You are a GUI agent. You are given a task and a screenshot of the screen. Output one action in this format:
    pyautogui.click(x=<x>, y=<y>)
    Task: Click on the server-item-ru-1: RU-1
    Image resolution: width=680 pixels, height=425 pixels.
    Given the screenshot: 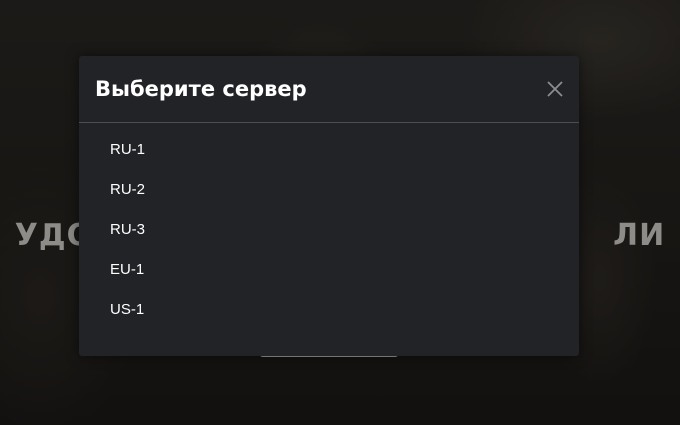 What is the action you would take?
    pyautogui.click(x=329, y=160)
    